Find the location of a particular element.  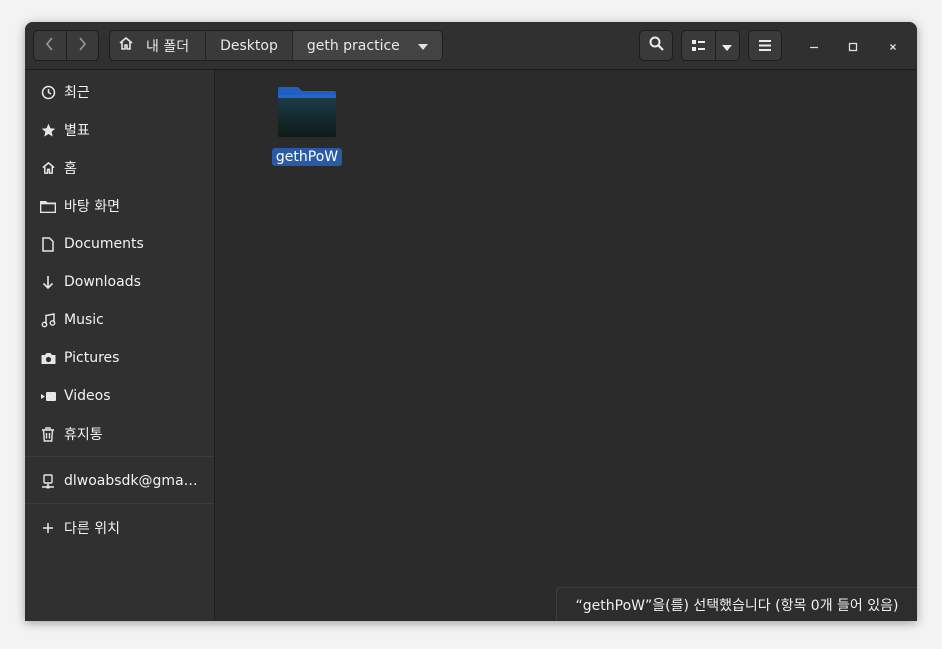

breadcrumb-home-label: 내 폴더 is located at coordinates (168, 46).